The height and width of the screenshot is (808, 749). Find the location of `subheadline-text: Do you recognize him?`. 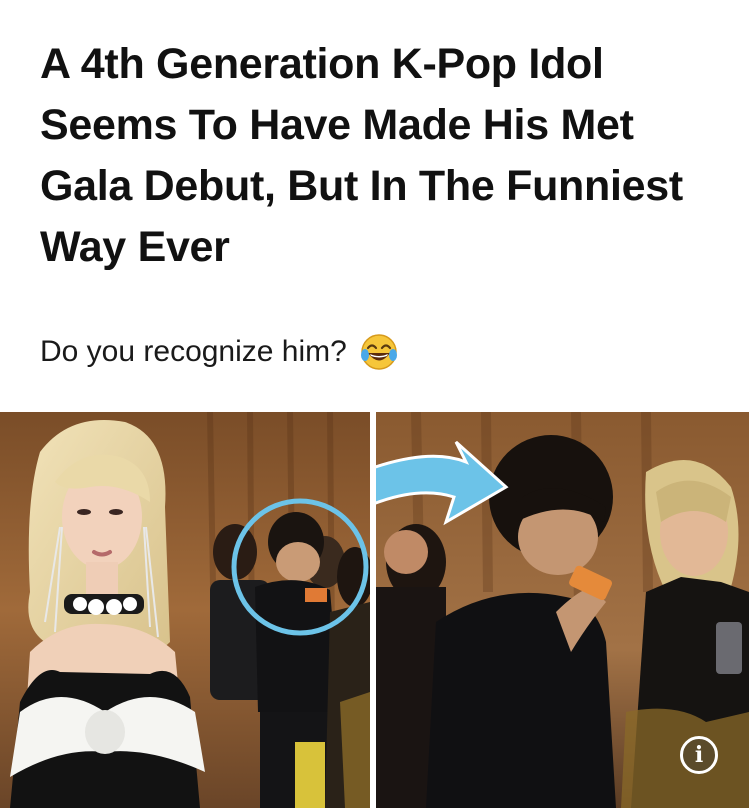

subheadline-text: Do you recognize him? is located at coordinates (193, 351).